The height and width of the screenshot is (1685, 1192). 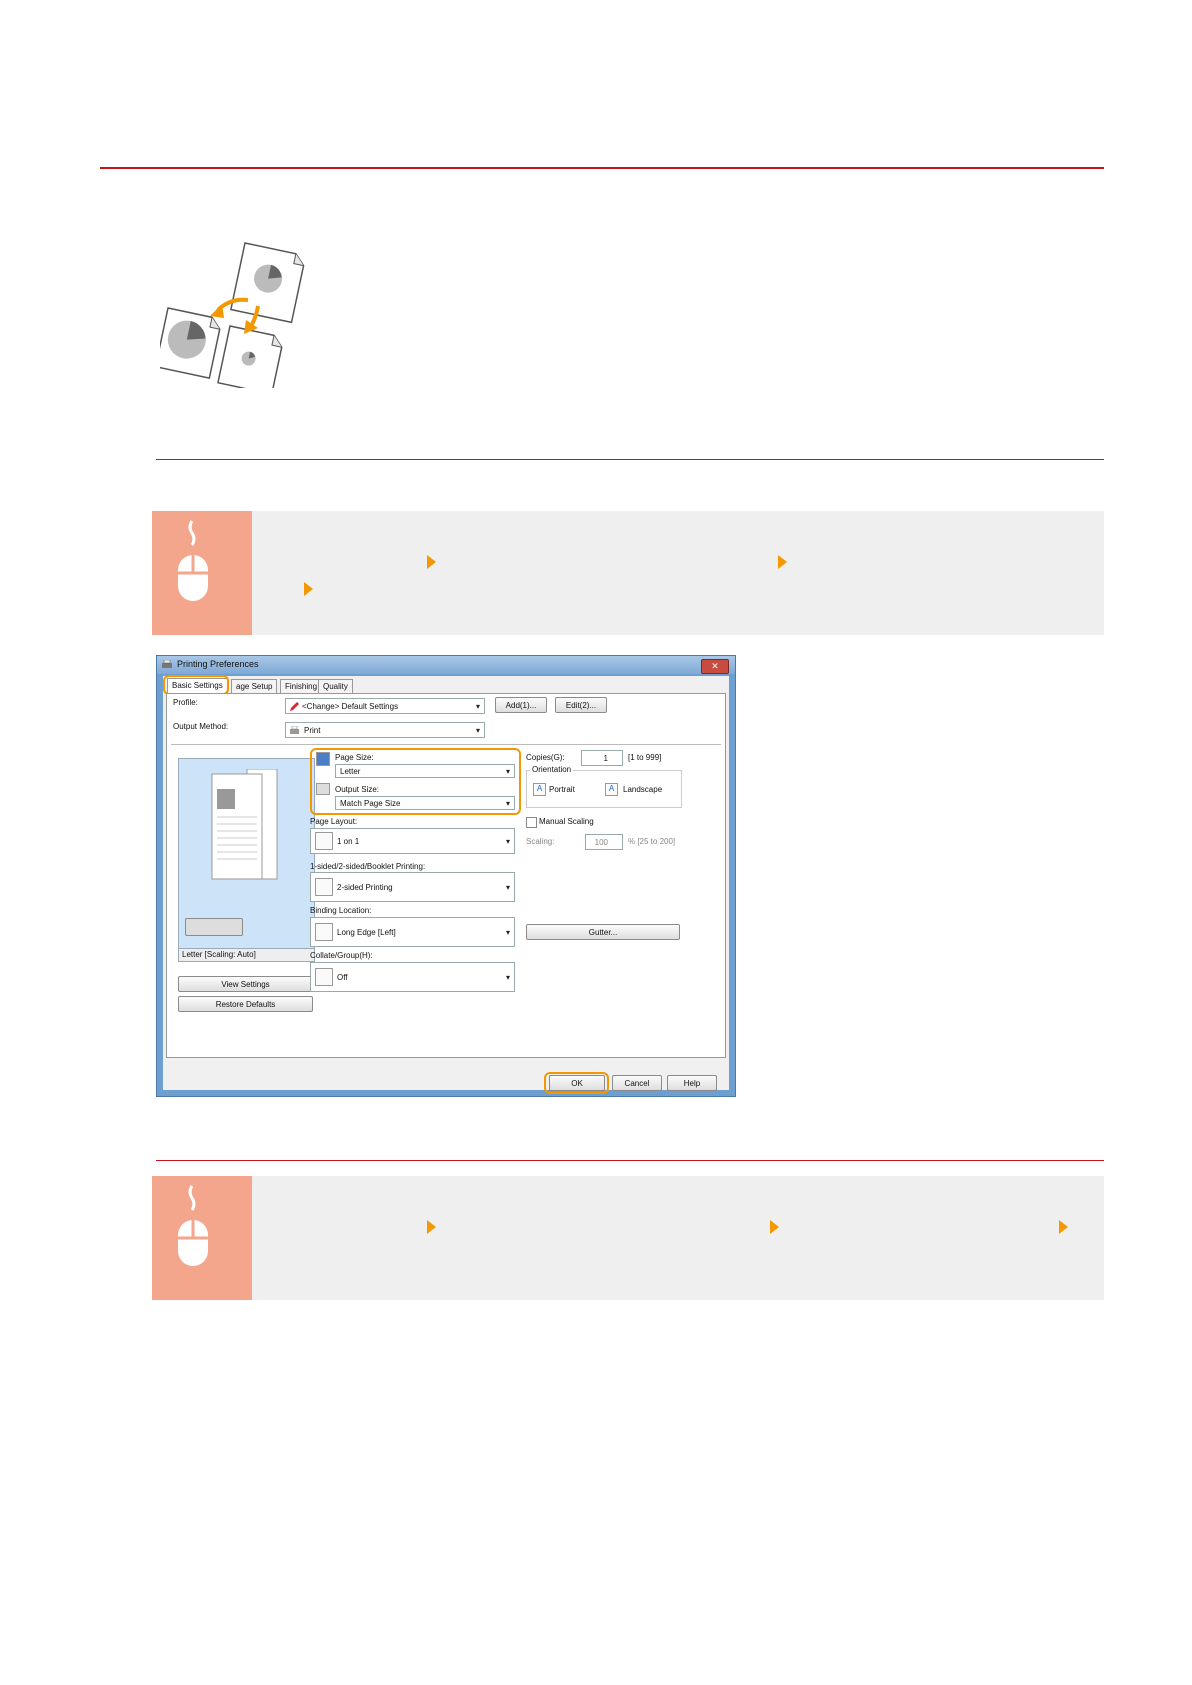 I want to click on sided-printing-icon, so click(x=324, y=887).